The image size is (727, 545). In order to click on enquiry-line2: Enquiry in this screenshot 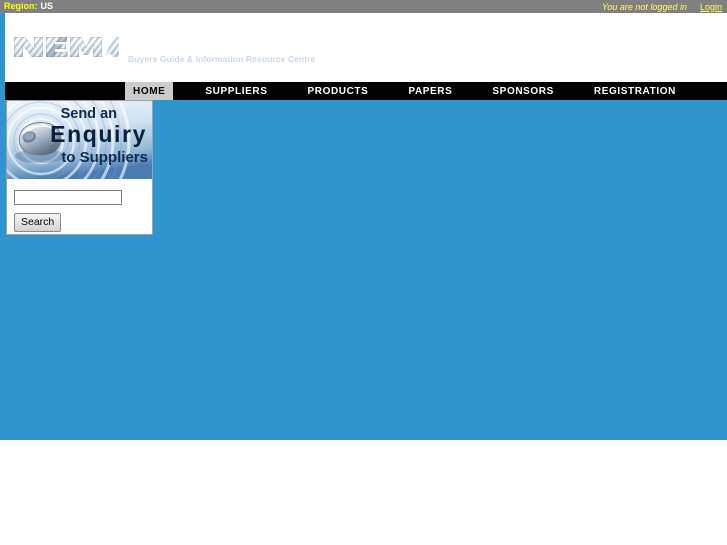, I will do `click(98, 134)`.